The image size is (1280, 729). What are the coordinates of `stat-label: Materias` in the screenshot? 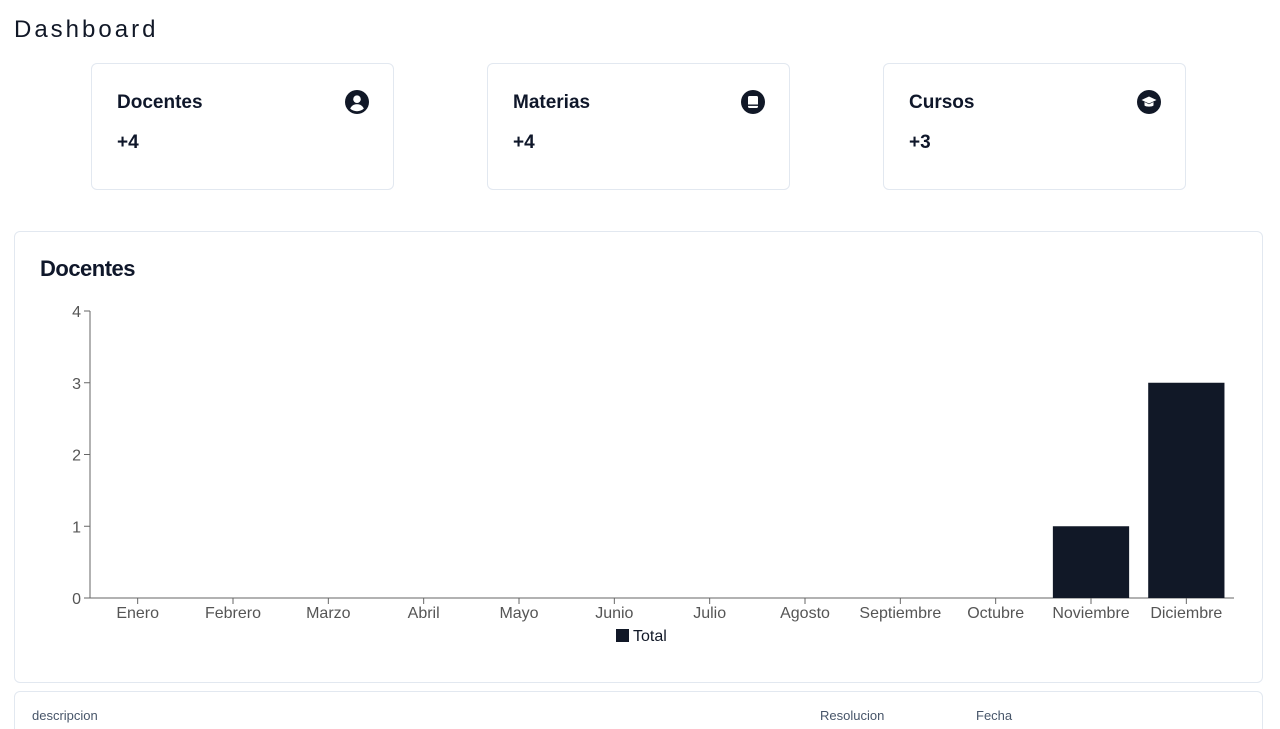 It's located at (552, 102).